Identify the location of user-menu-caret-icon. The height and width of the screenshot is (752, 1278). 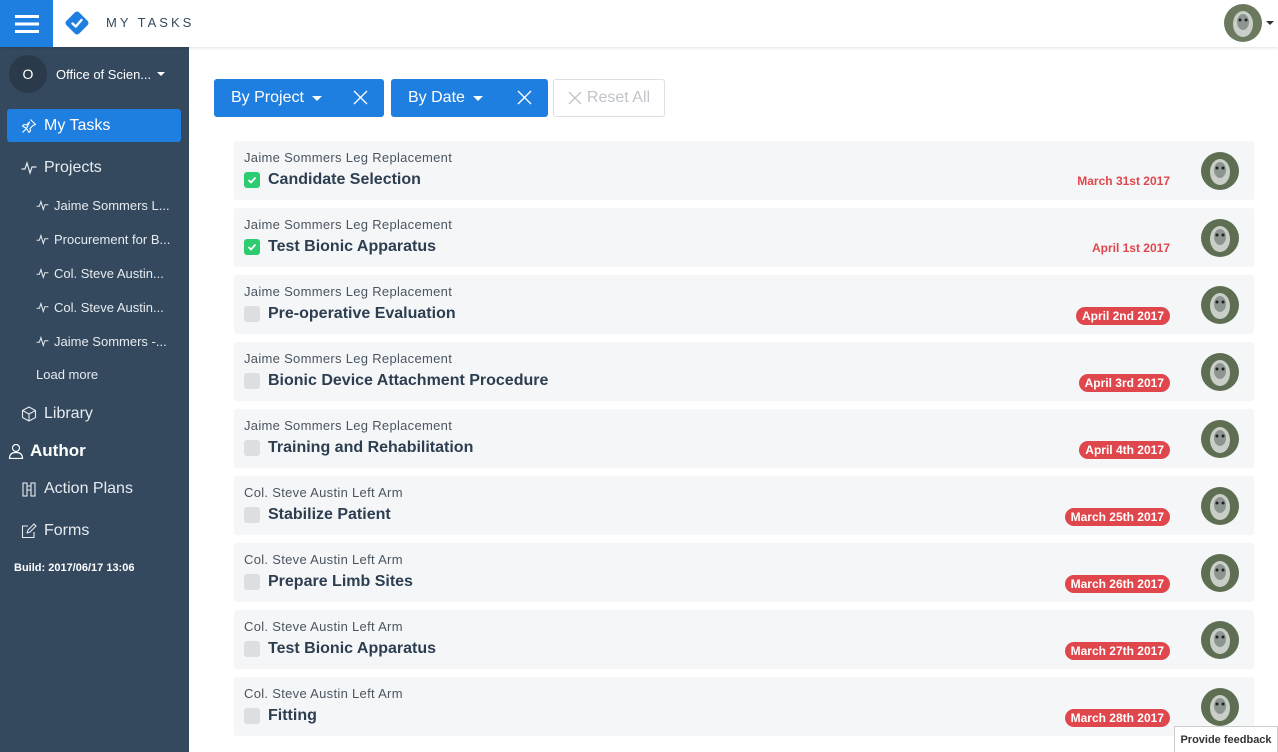
(1270, 23).